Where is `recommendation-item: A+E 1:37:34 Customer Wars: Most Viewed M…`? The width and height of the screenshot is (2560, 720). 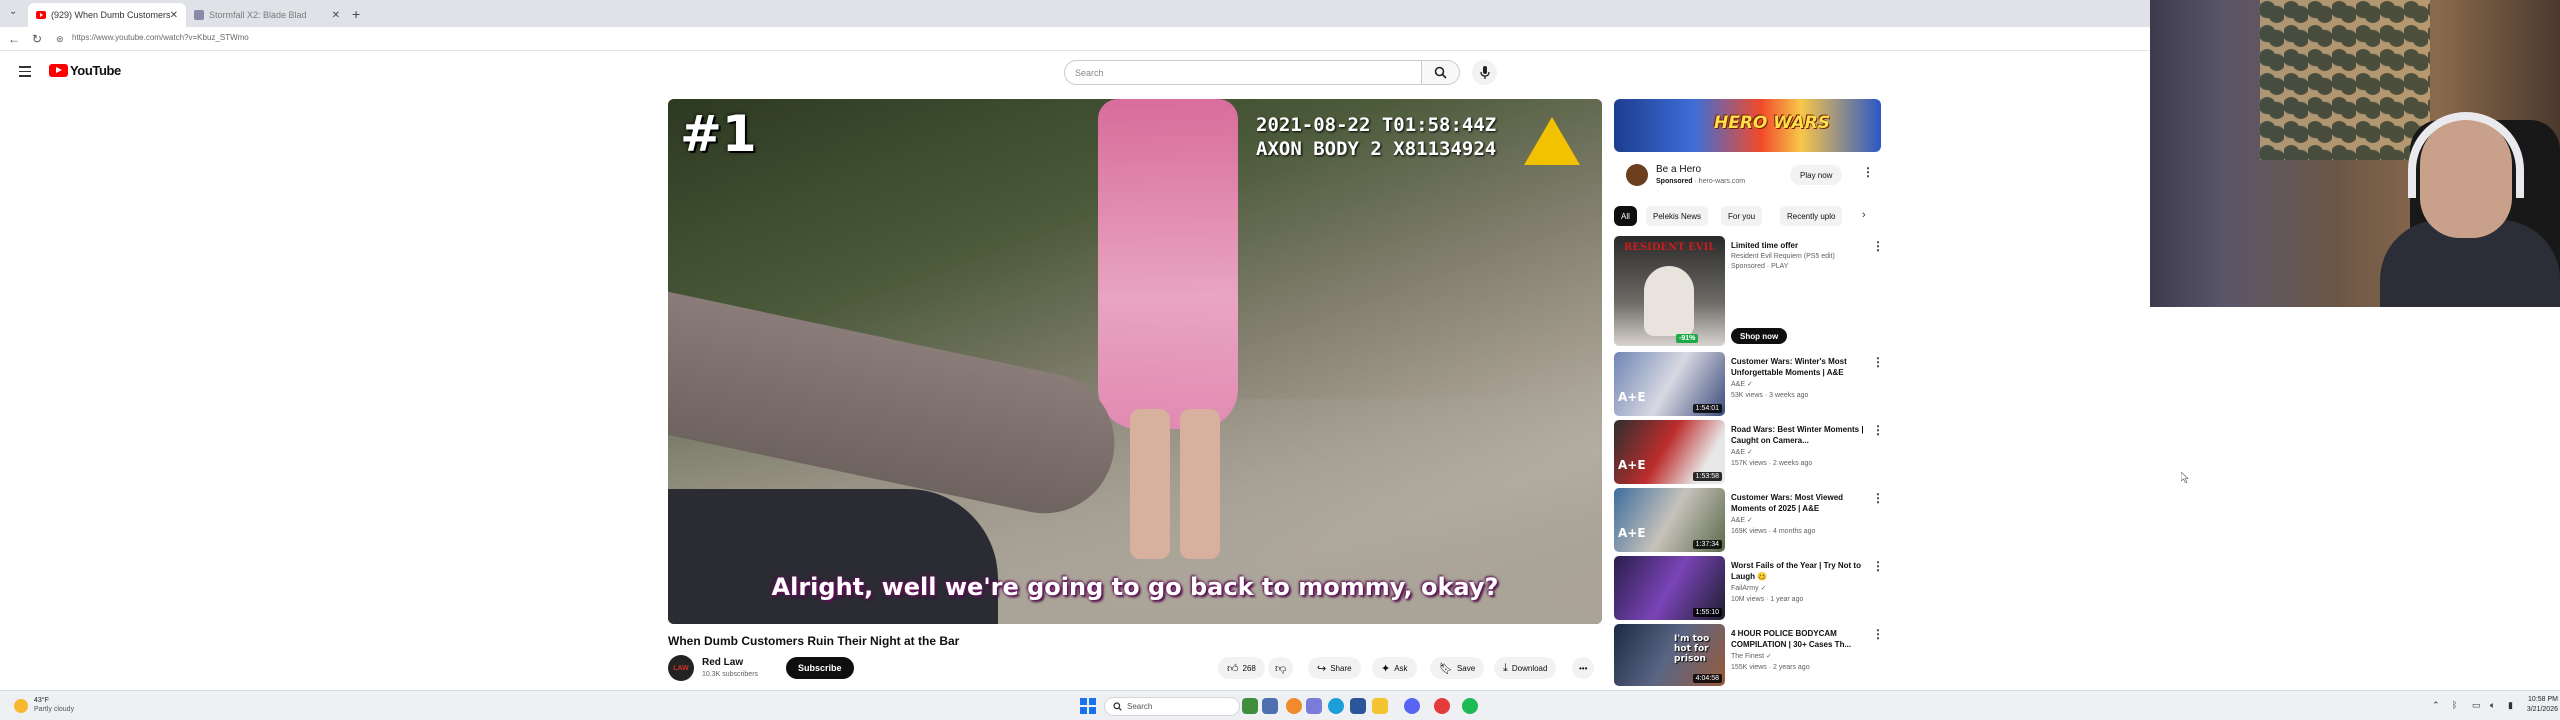
recommendation-item: A+E 1:37:34 Customer Wars: Most Viewed M… is located at coordinates (1749, 520).